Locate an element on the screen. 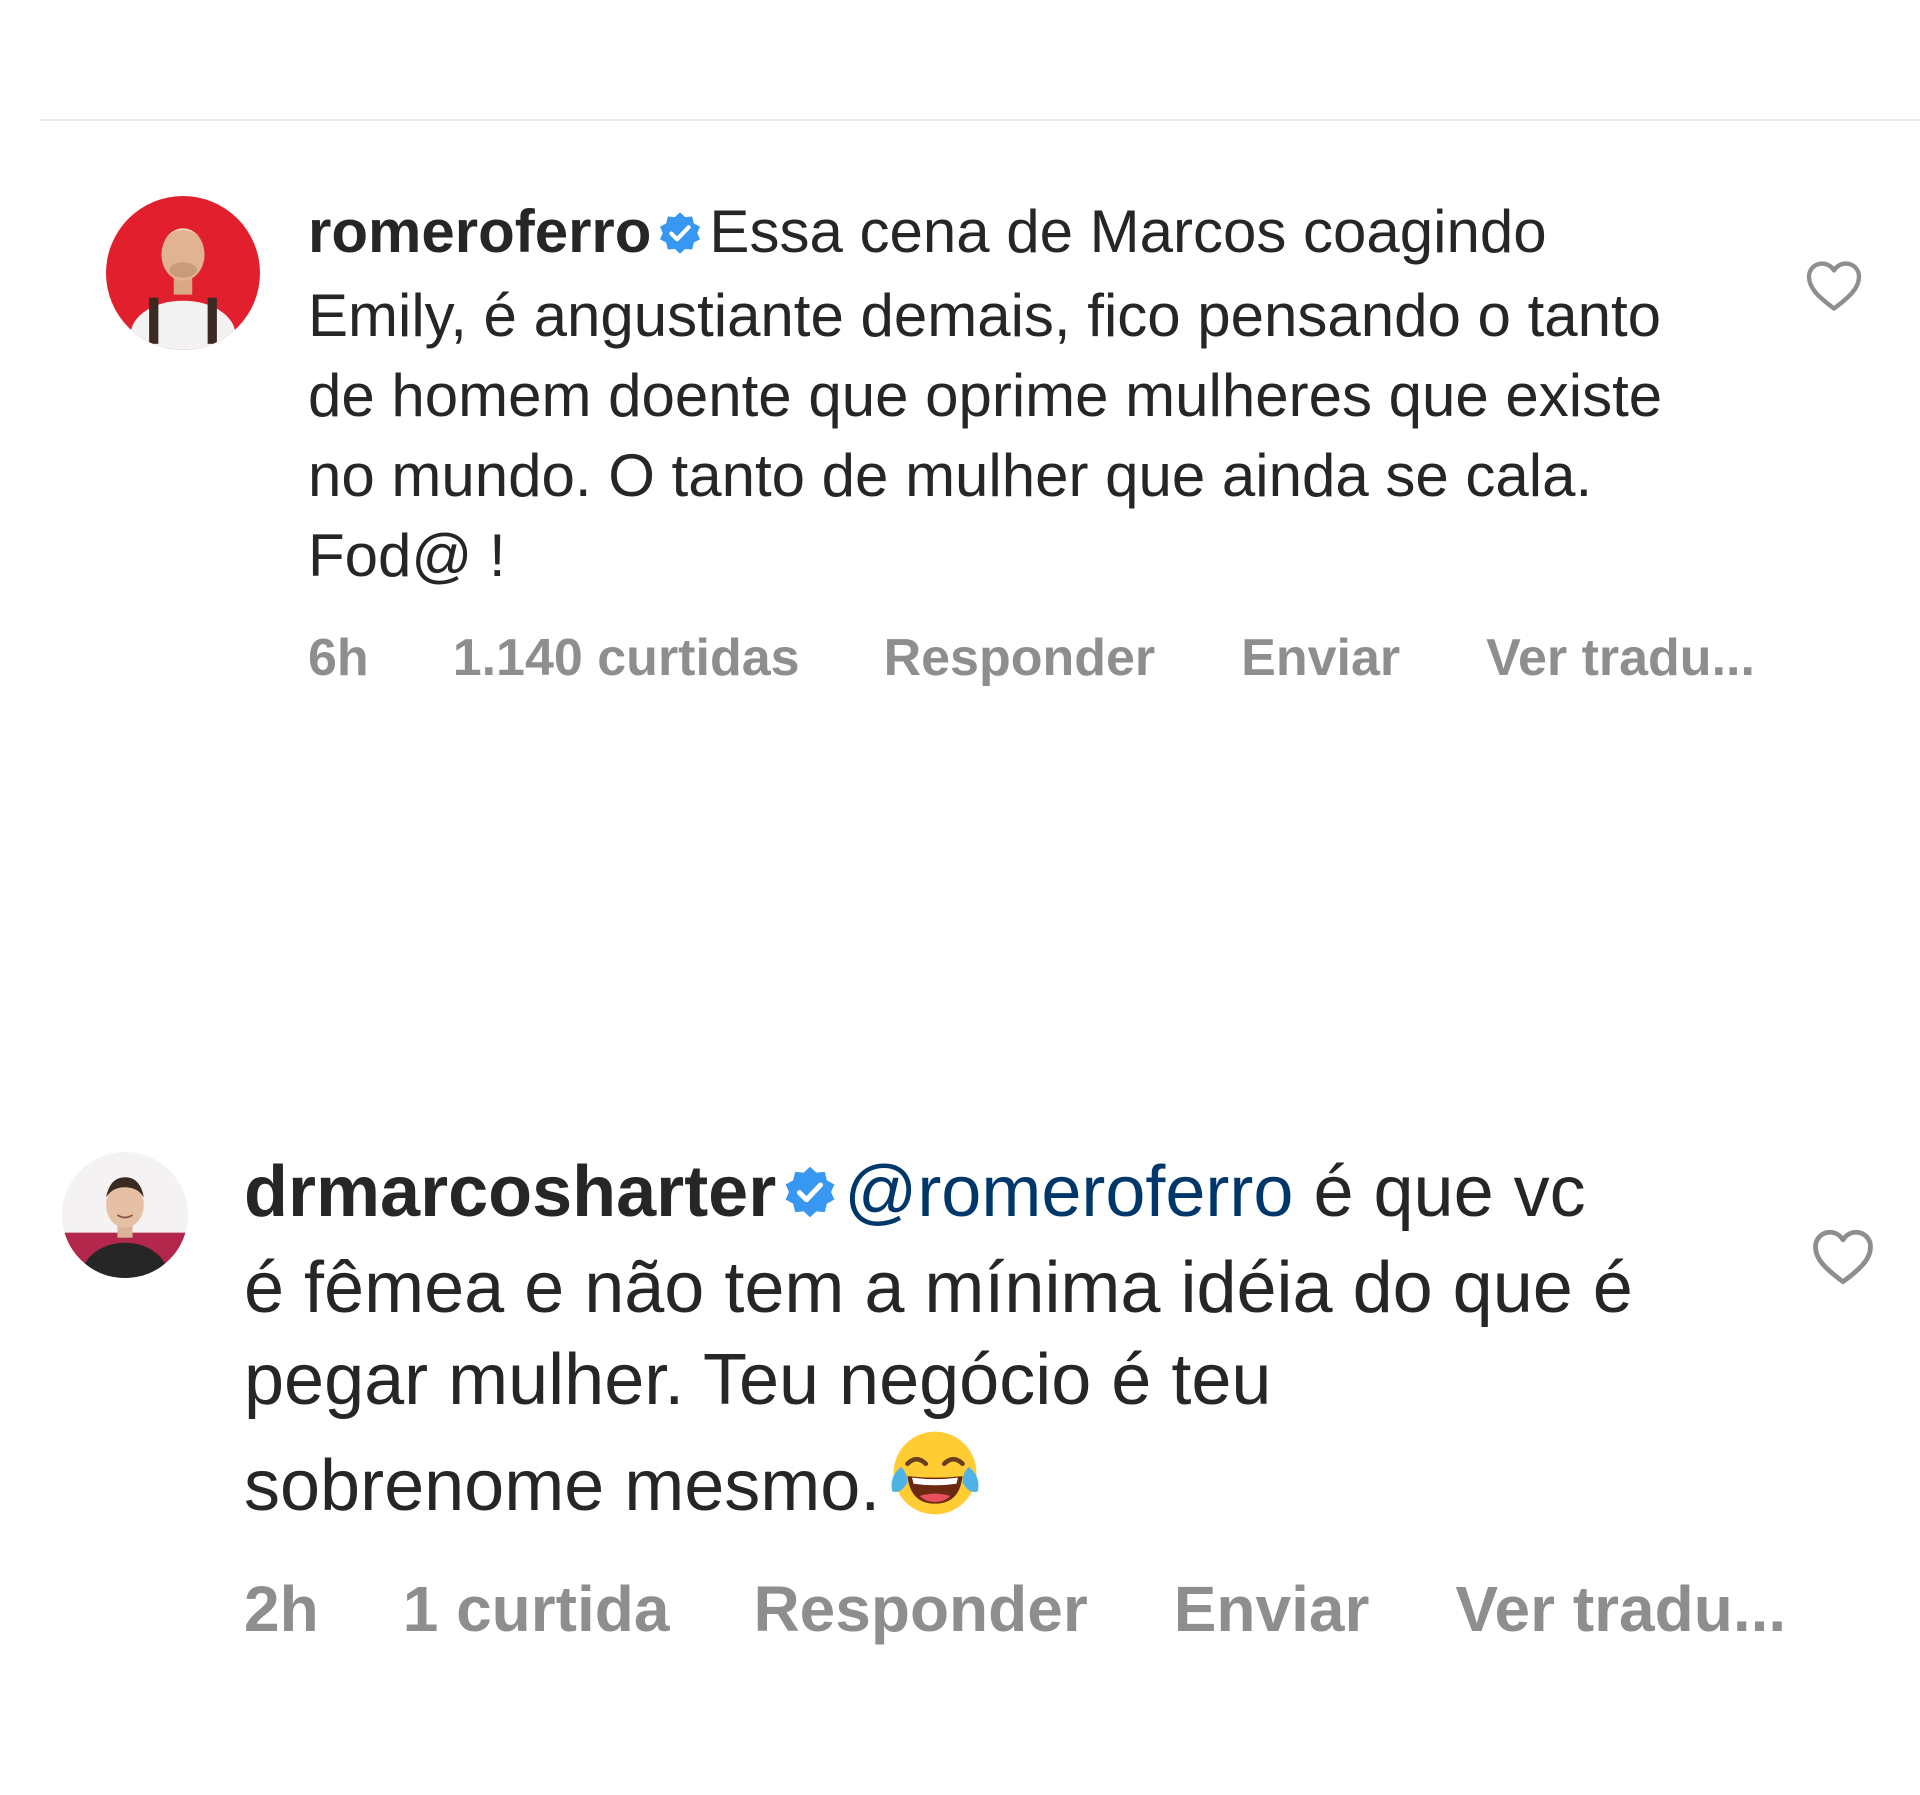  mention-link: @romeroferro is located at coordinates (1068, 1192).